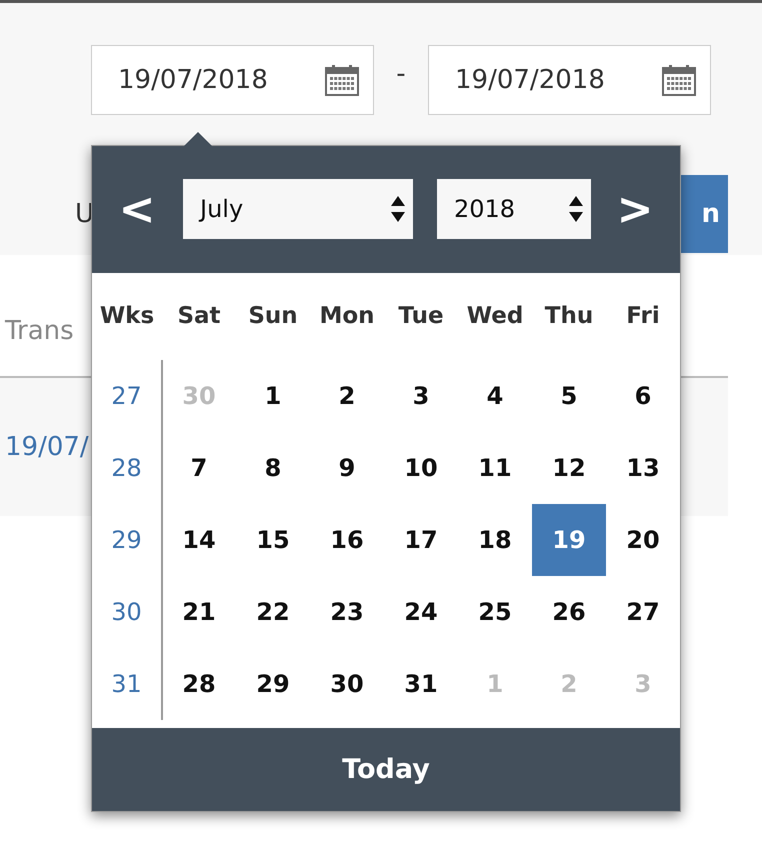 The height and width of the screenshot is (846, 762). Describe the element at coordinates (569, 612) in the screenshot. I see `day-cell: 26` at that location.